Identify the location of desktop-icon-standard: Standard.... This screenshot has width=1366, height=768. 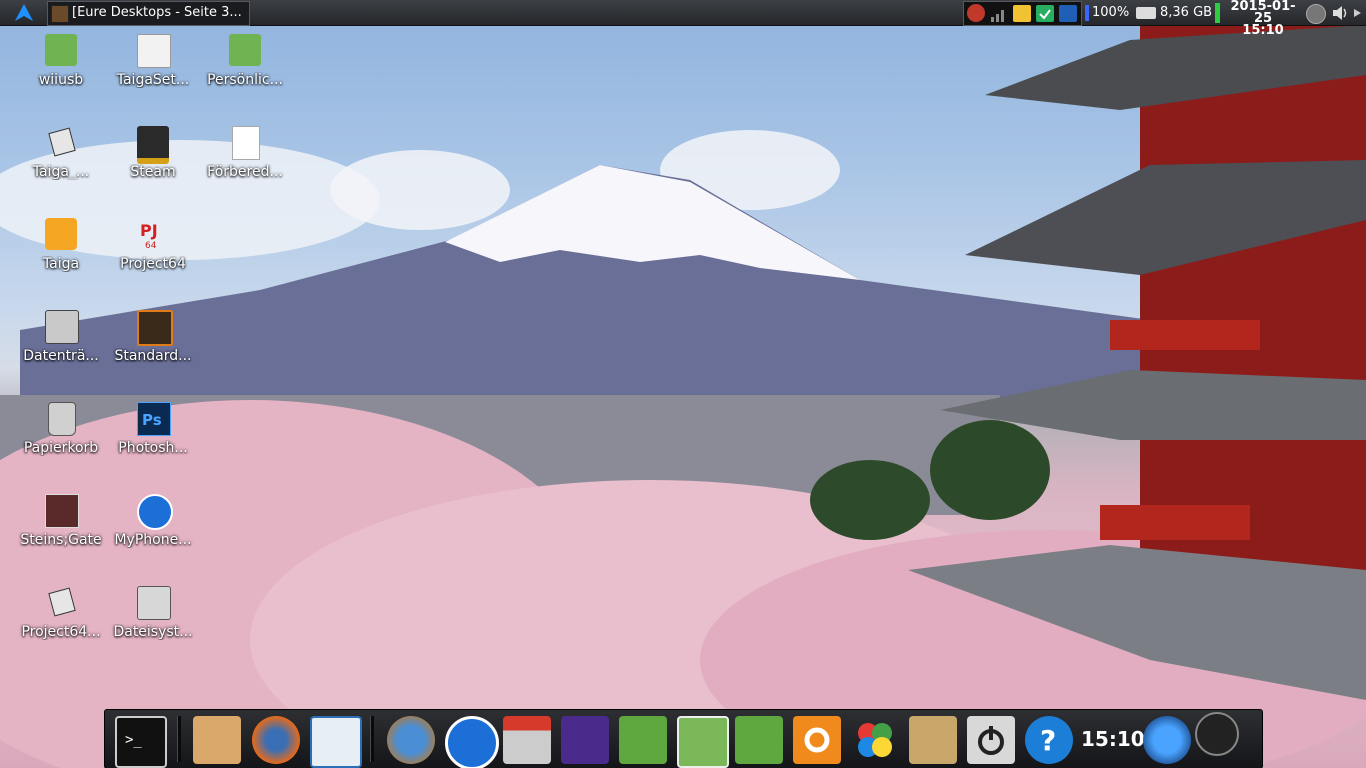
(153, 344).